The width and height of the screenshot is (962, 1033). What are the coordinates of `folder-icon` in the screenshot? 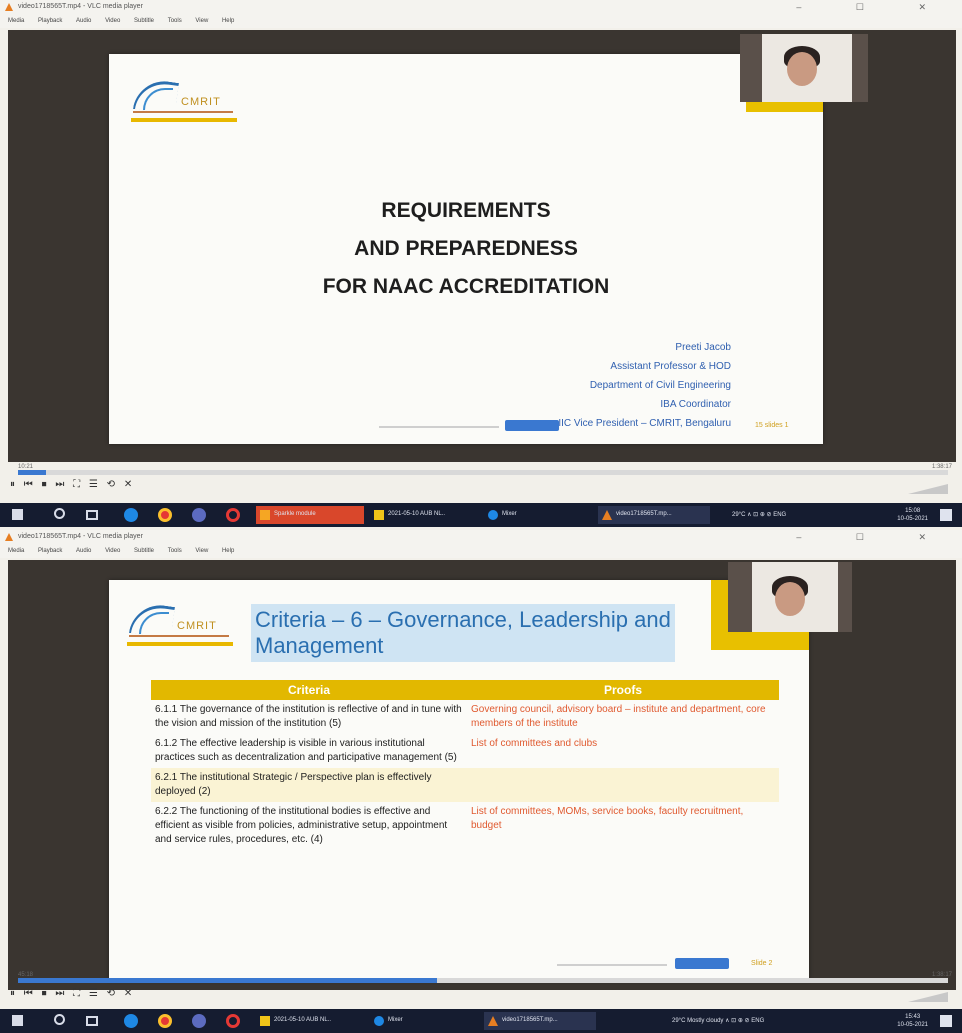 It's located at (265, 1021).